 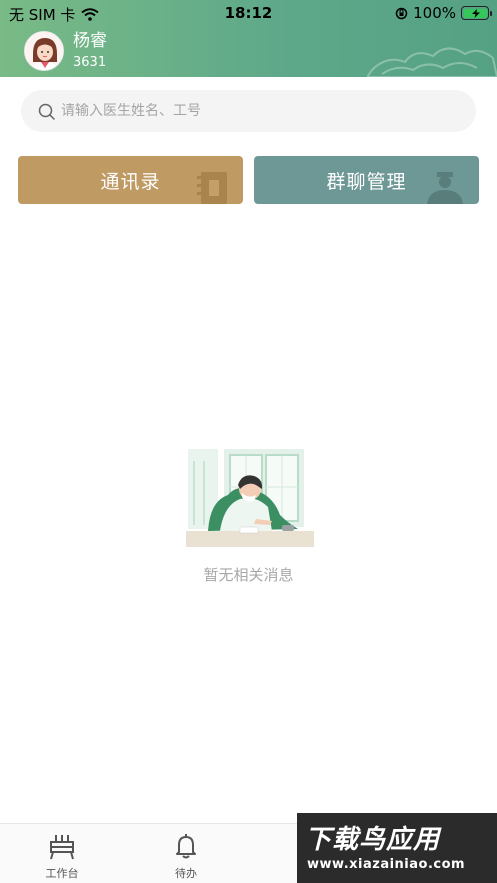 I want to click on watermark-url: www.xiazainiao.com, so click(x=386, y=864).